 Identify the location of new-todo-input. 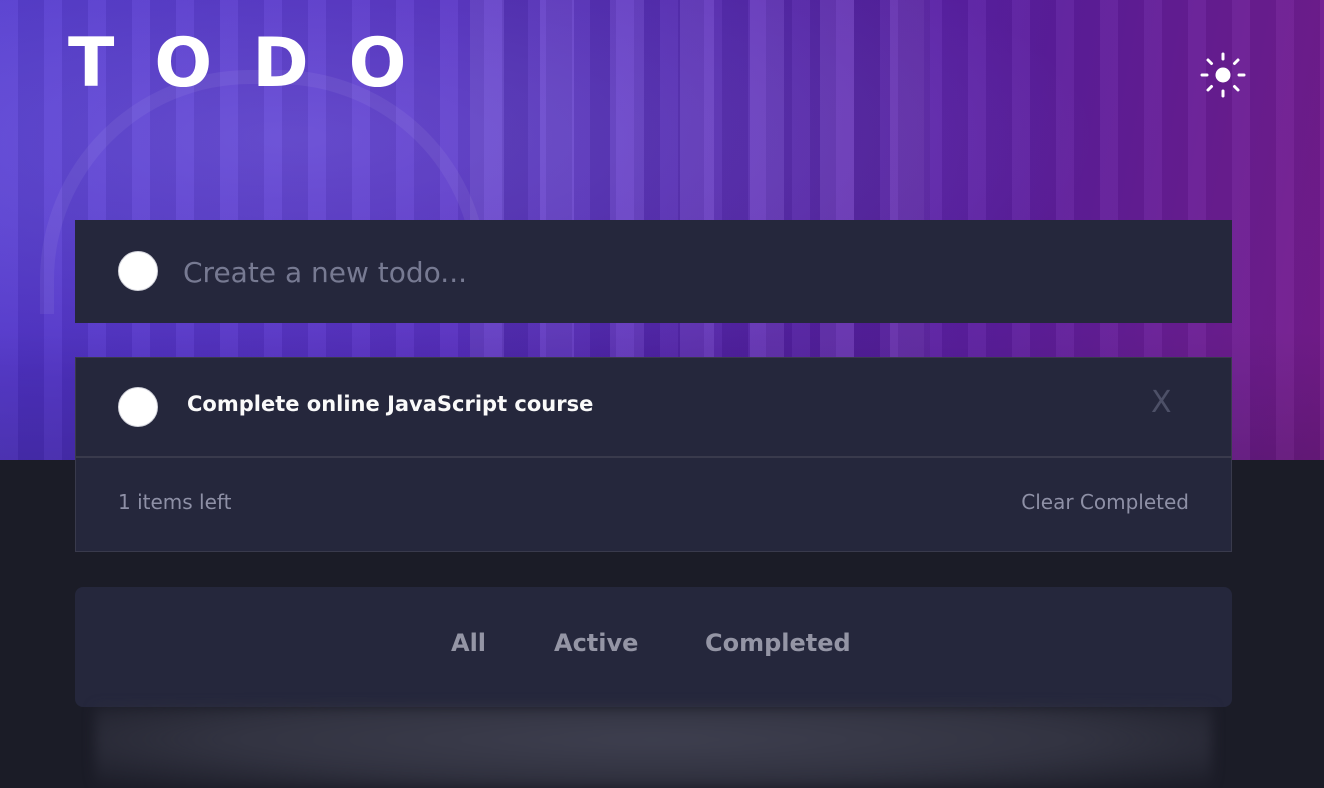
(633, 272).